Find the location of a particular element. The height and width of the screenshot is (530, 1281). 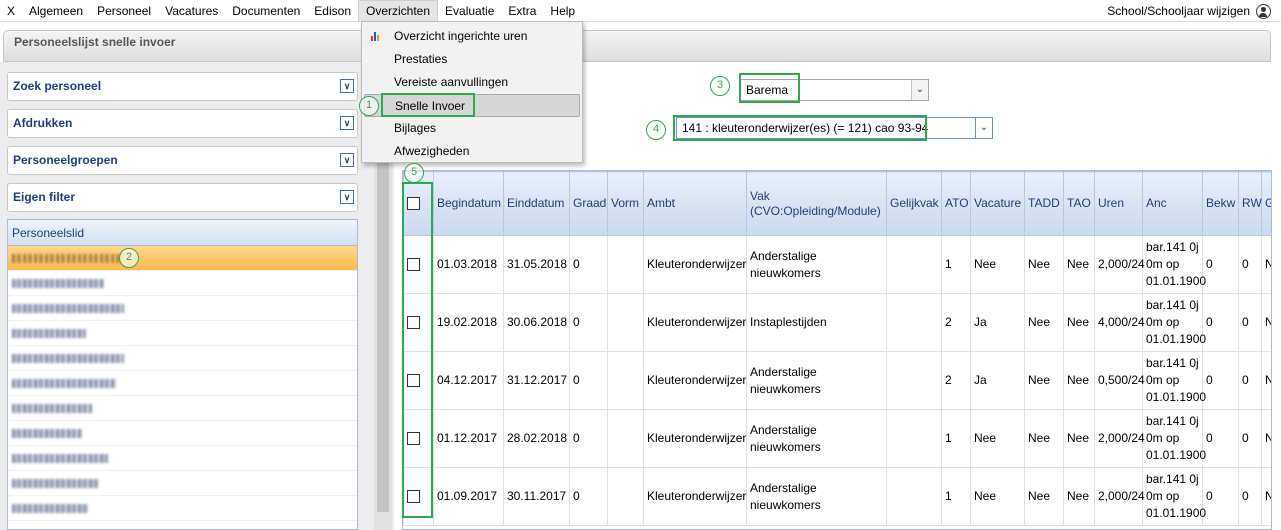

menu-close: X is located at coordinates (11, 11).